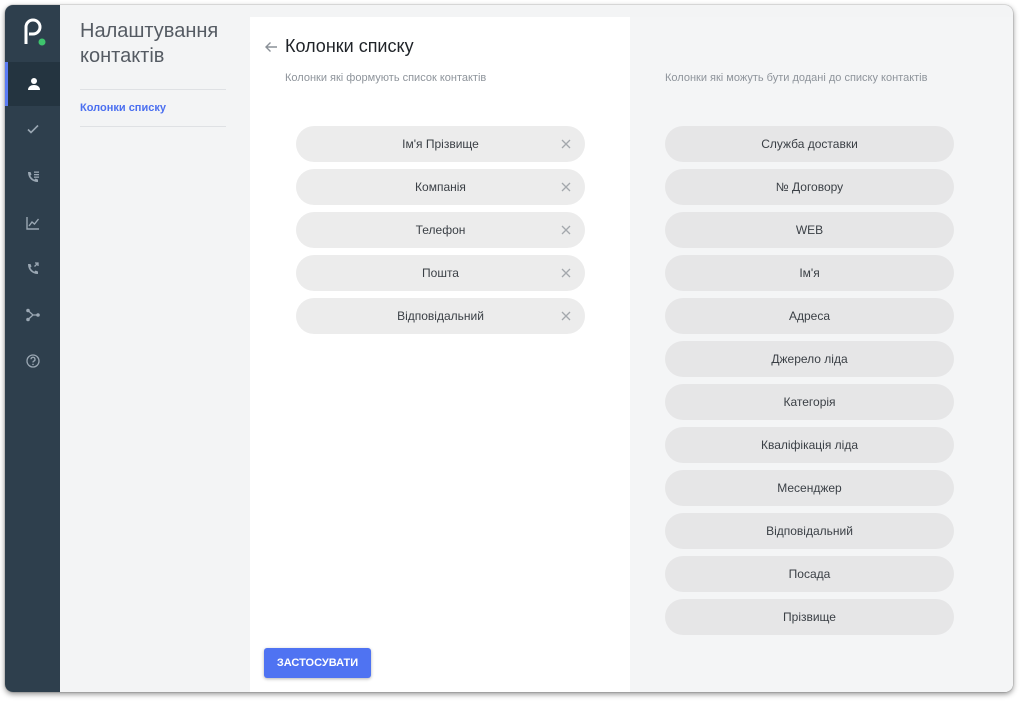 Image resolution: width=1024 pixels, height=704 pixels. I want to click on rail-item-tasks, so click(32, 129).